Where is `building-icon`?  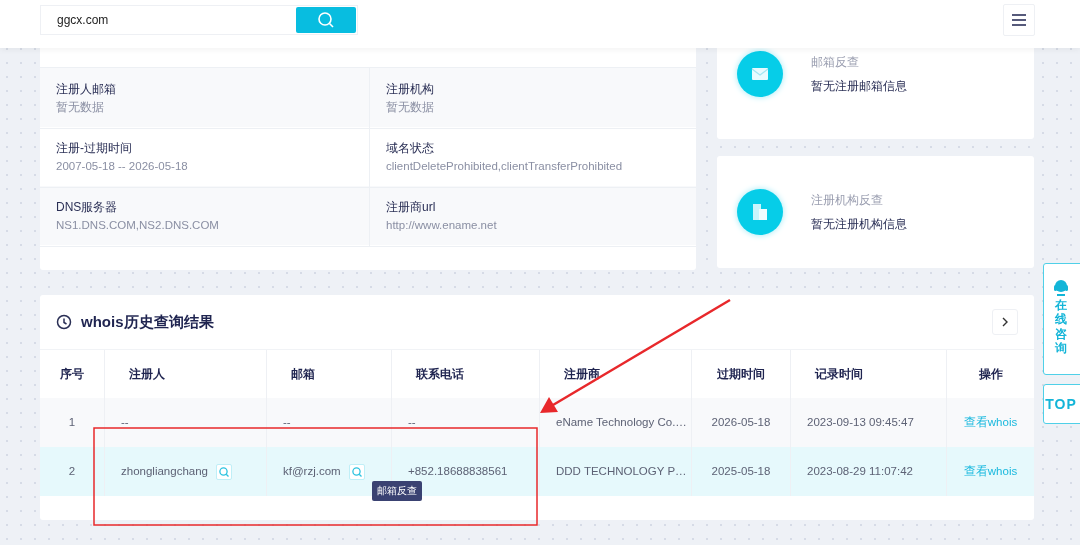 building-icon is located at coordinates (760, 212).